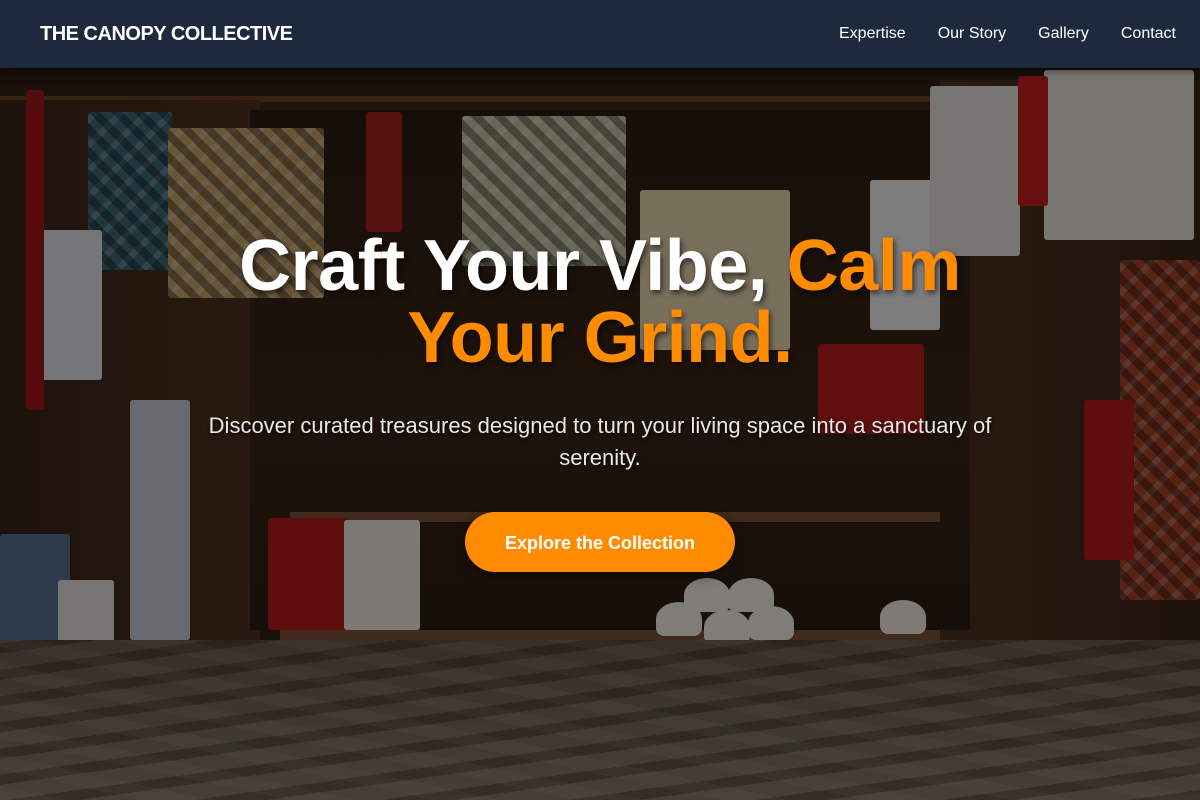 Image resolution: width=1200 pixels, height=800 pixels. I want to click on nav-links: Expertise Our Story Gallery Contact, so click(1007, 34).